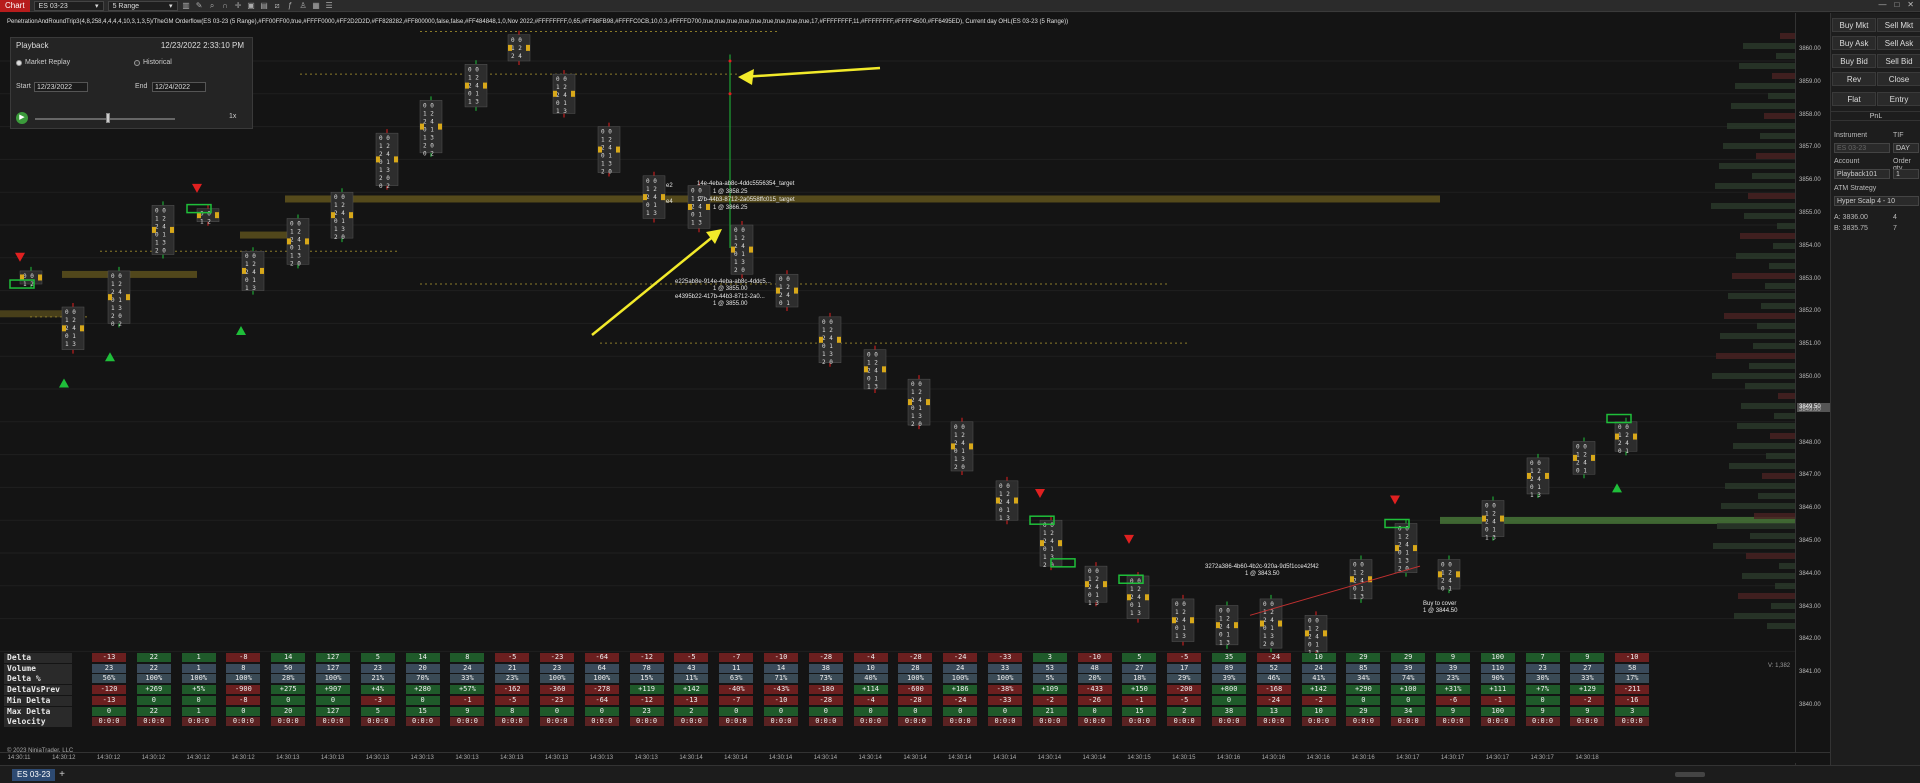  What do you see at coordinates (1898, 79) in the screenshot?
I see `close-position-button: Close` at bounding box center [1898, 79].